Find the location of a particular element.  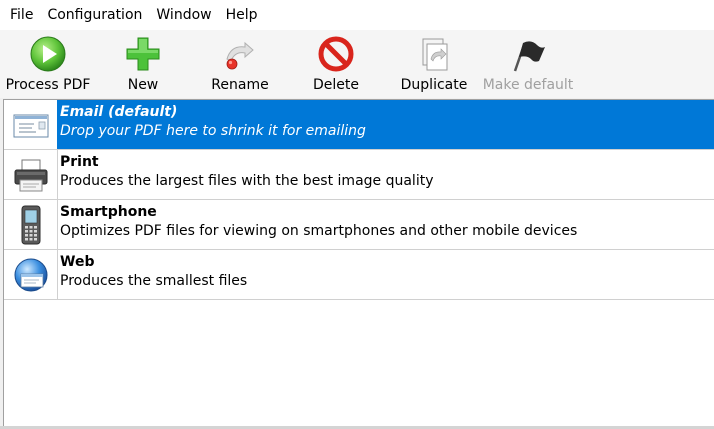

delete-label: Delete is located at coordinates (336, 85).